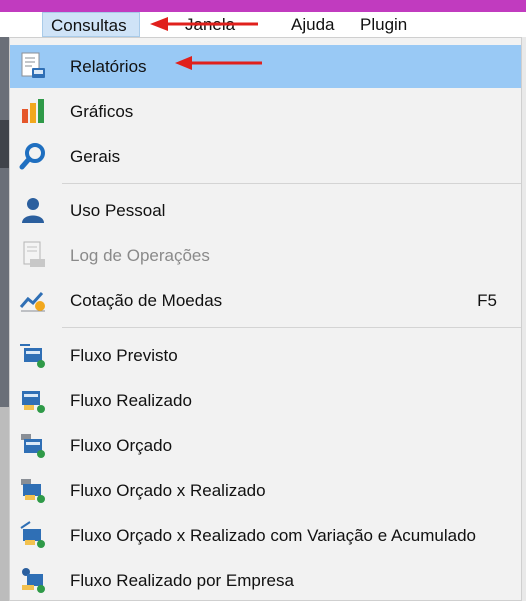 This screenshot has height=602, width=526. Describe the element at coordinates (204, 24) in the screenshot. I see `annotation-arrow-menu` at that location.